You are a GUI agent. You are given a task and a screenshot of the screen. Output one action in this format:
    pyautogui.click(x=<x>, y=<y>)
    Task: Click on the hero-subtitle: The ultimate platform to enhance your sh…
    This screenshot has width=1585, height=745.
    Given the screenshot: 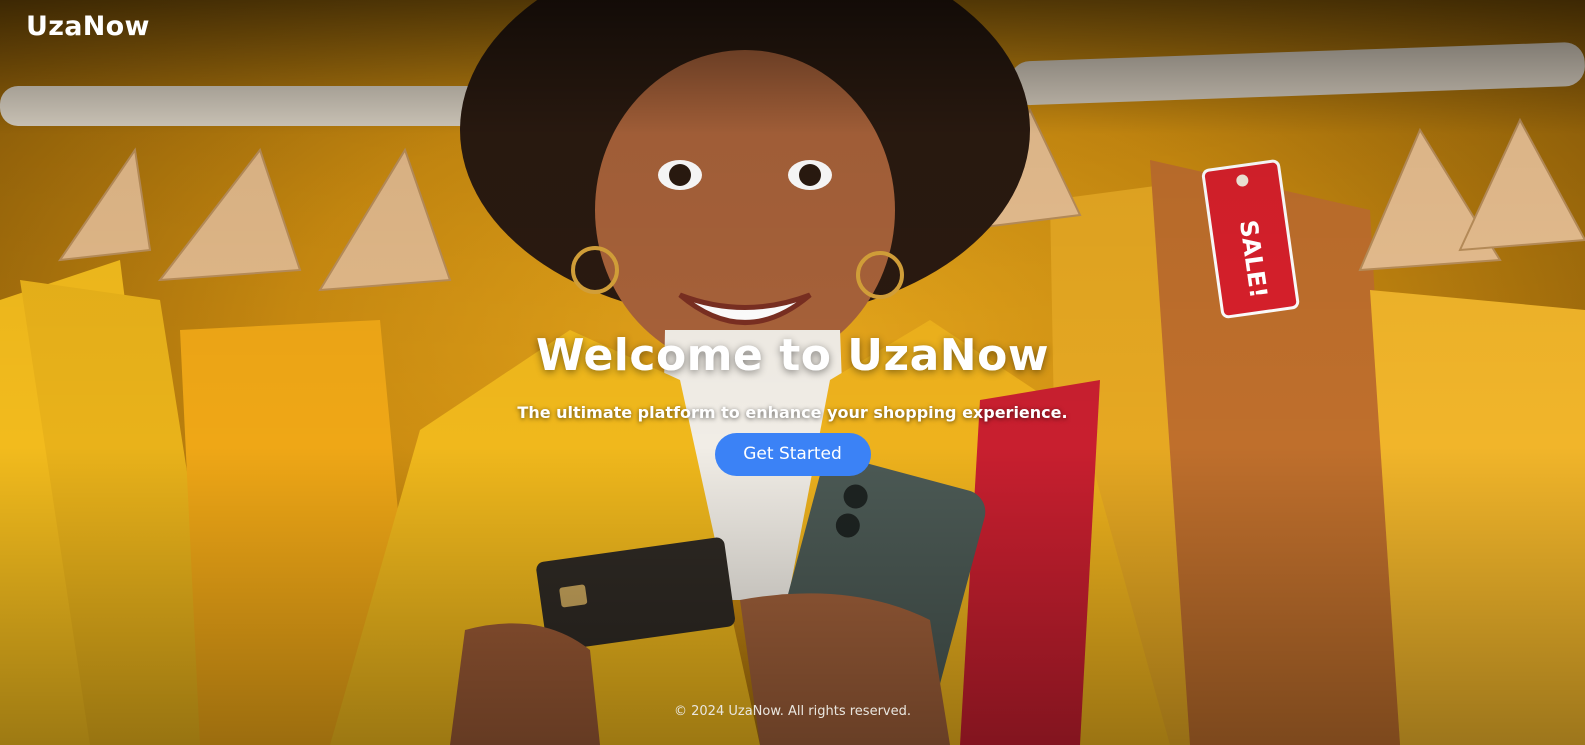 What is the action you would take?
    pyautogui.click(x=792, y=412)
    